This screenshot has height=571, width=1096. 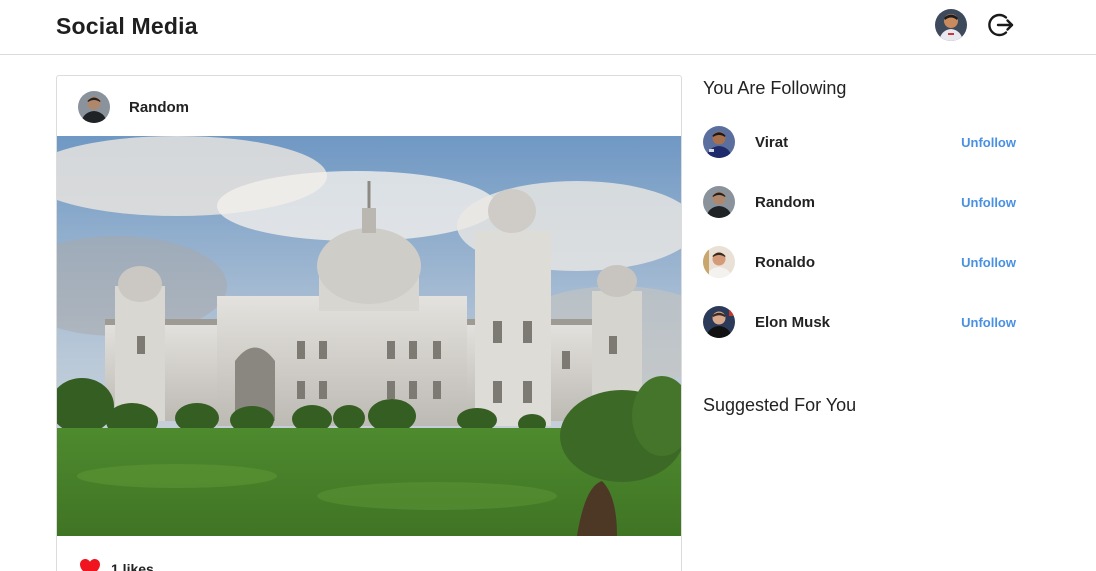 What do you see at coordinates (859, 263) in the screenshot?
I see `following-item: Ronaldo Unfollow` at bounding box center [859, 263].